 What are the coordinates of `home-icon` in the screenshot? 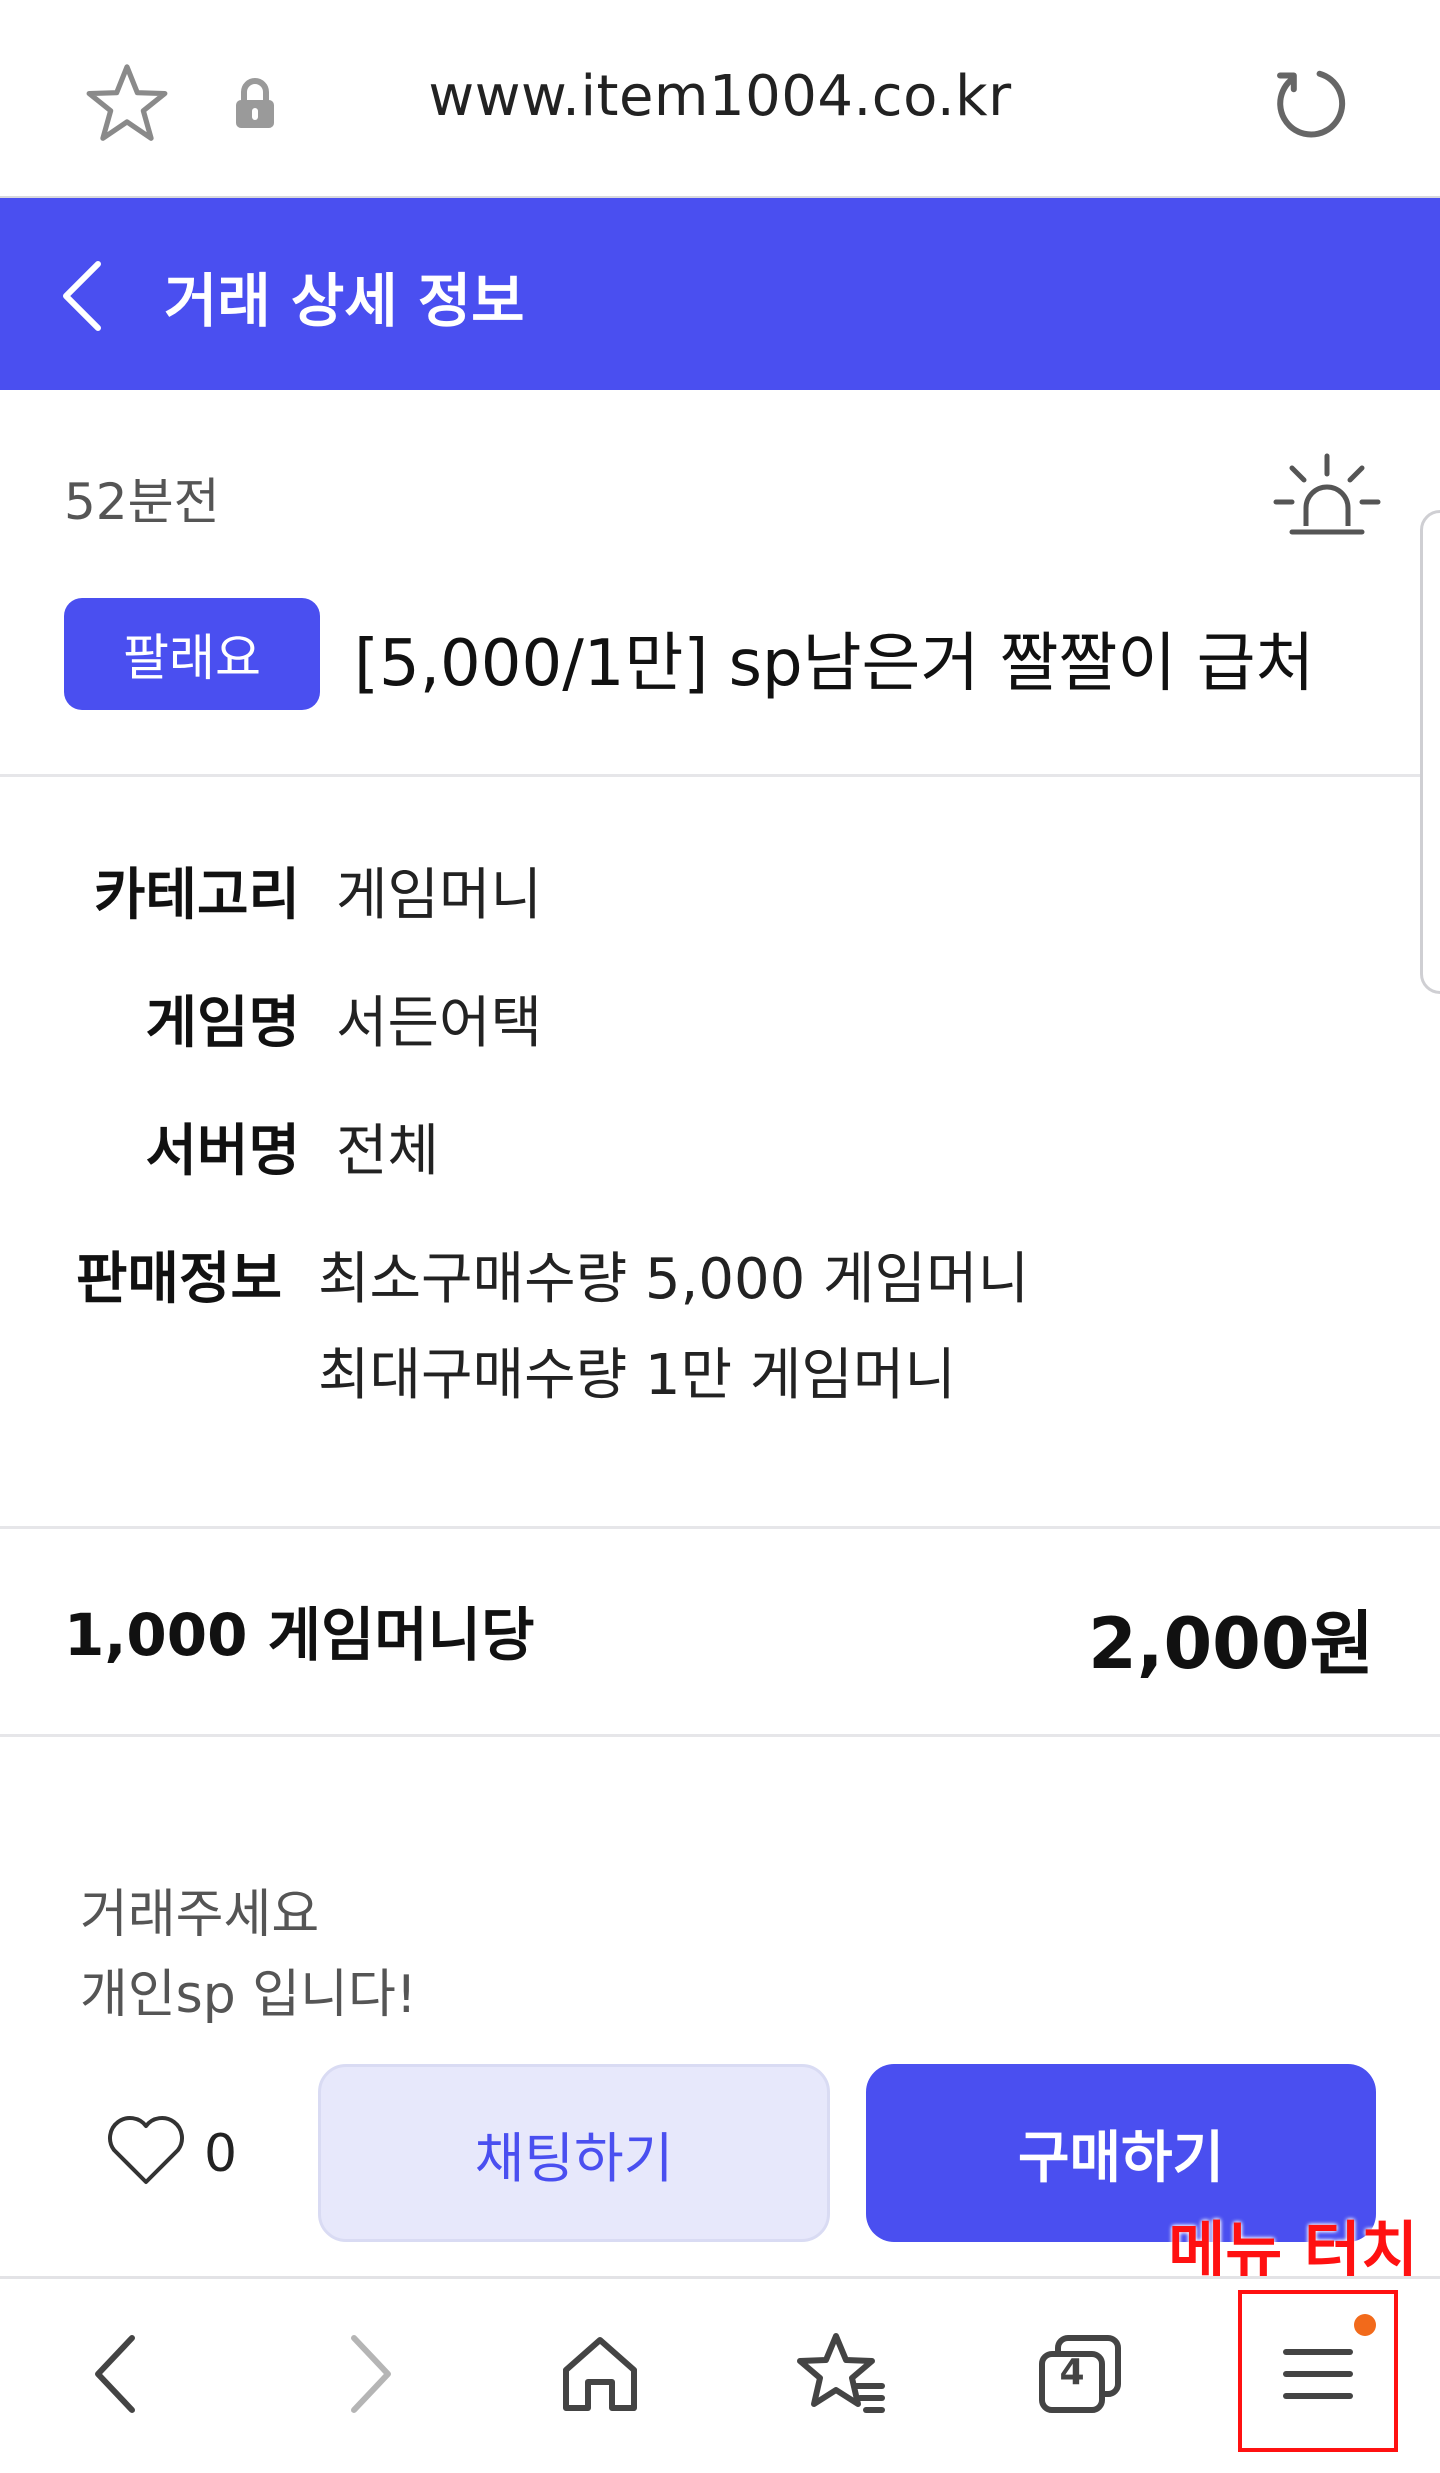 It's located at (600, 2374).